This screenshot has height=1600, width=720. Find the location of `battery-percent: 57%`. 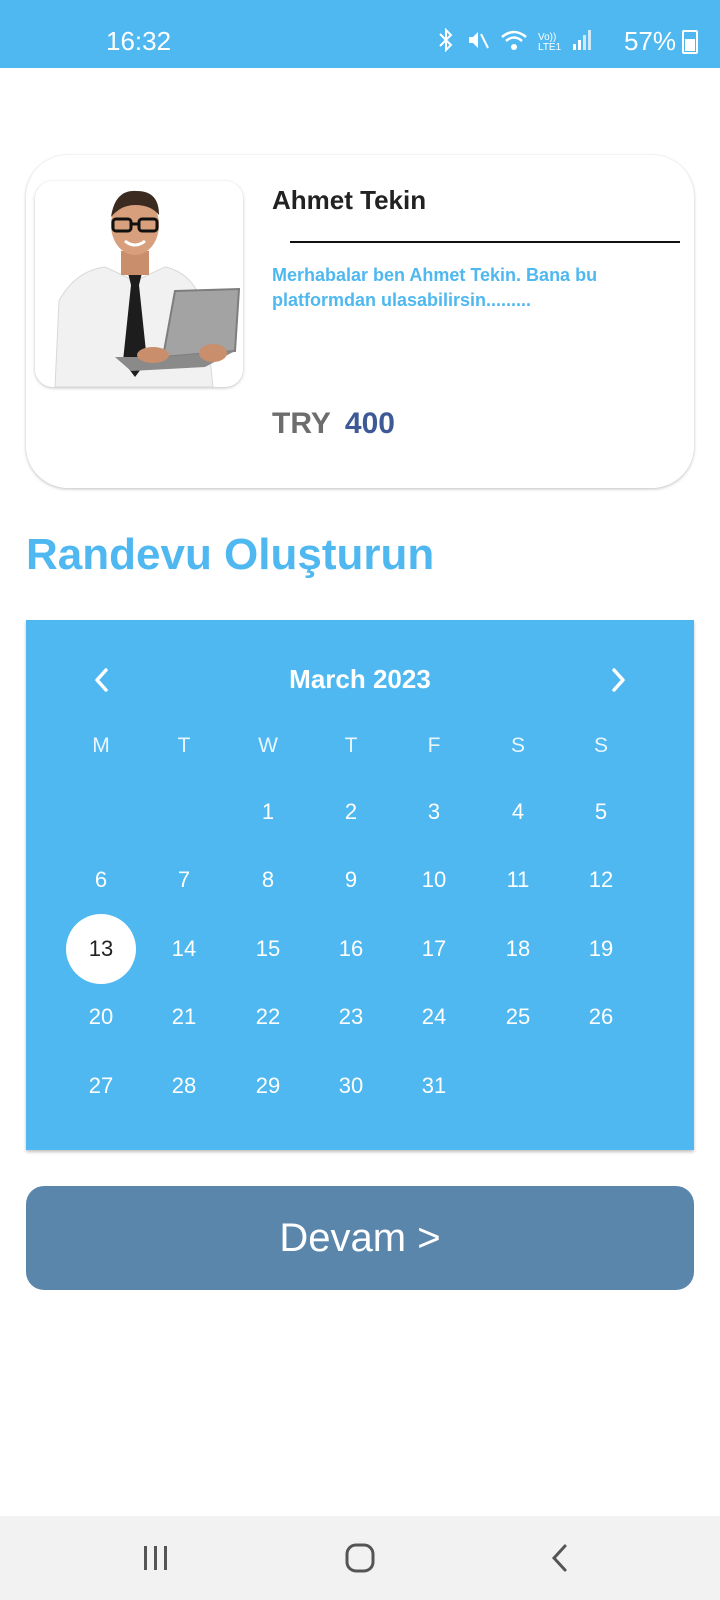

battery-percent: 57% is located at coordinates (649, 41).